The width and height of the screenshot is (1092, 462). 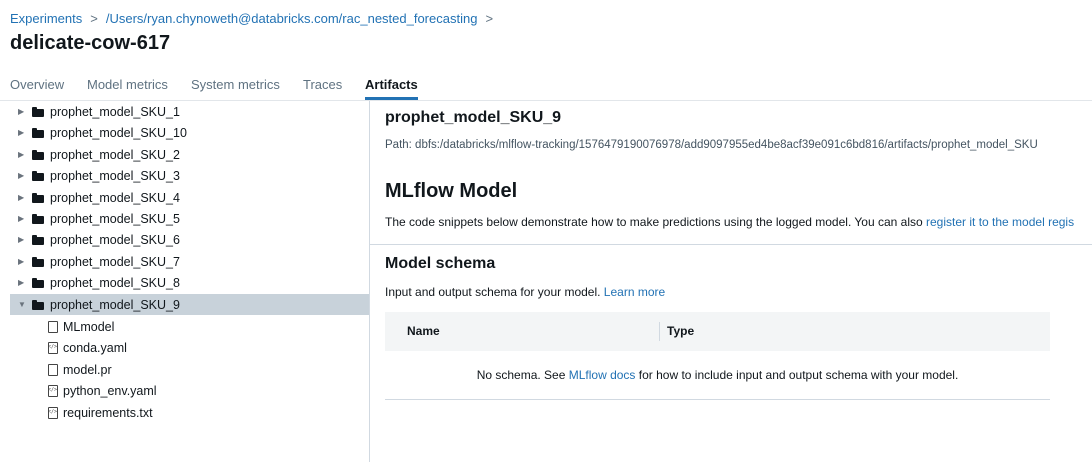 What do you see at coordinates (1000, 222) in the screenshot?
I see `register-model-link: register it to the model regis` at bounding box center [1000, 222].